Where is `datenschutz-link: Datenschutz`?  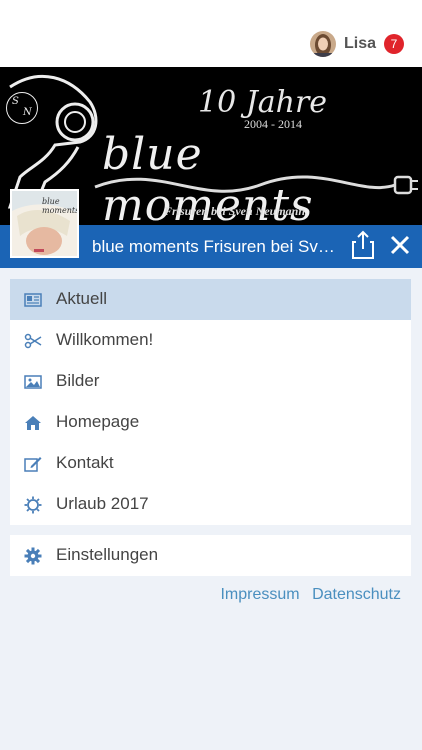
datenschutz-link: Datenschutz is located at coordinates (356, 594).